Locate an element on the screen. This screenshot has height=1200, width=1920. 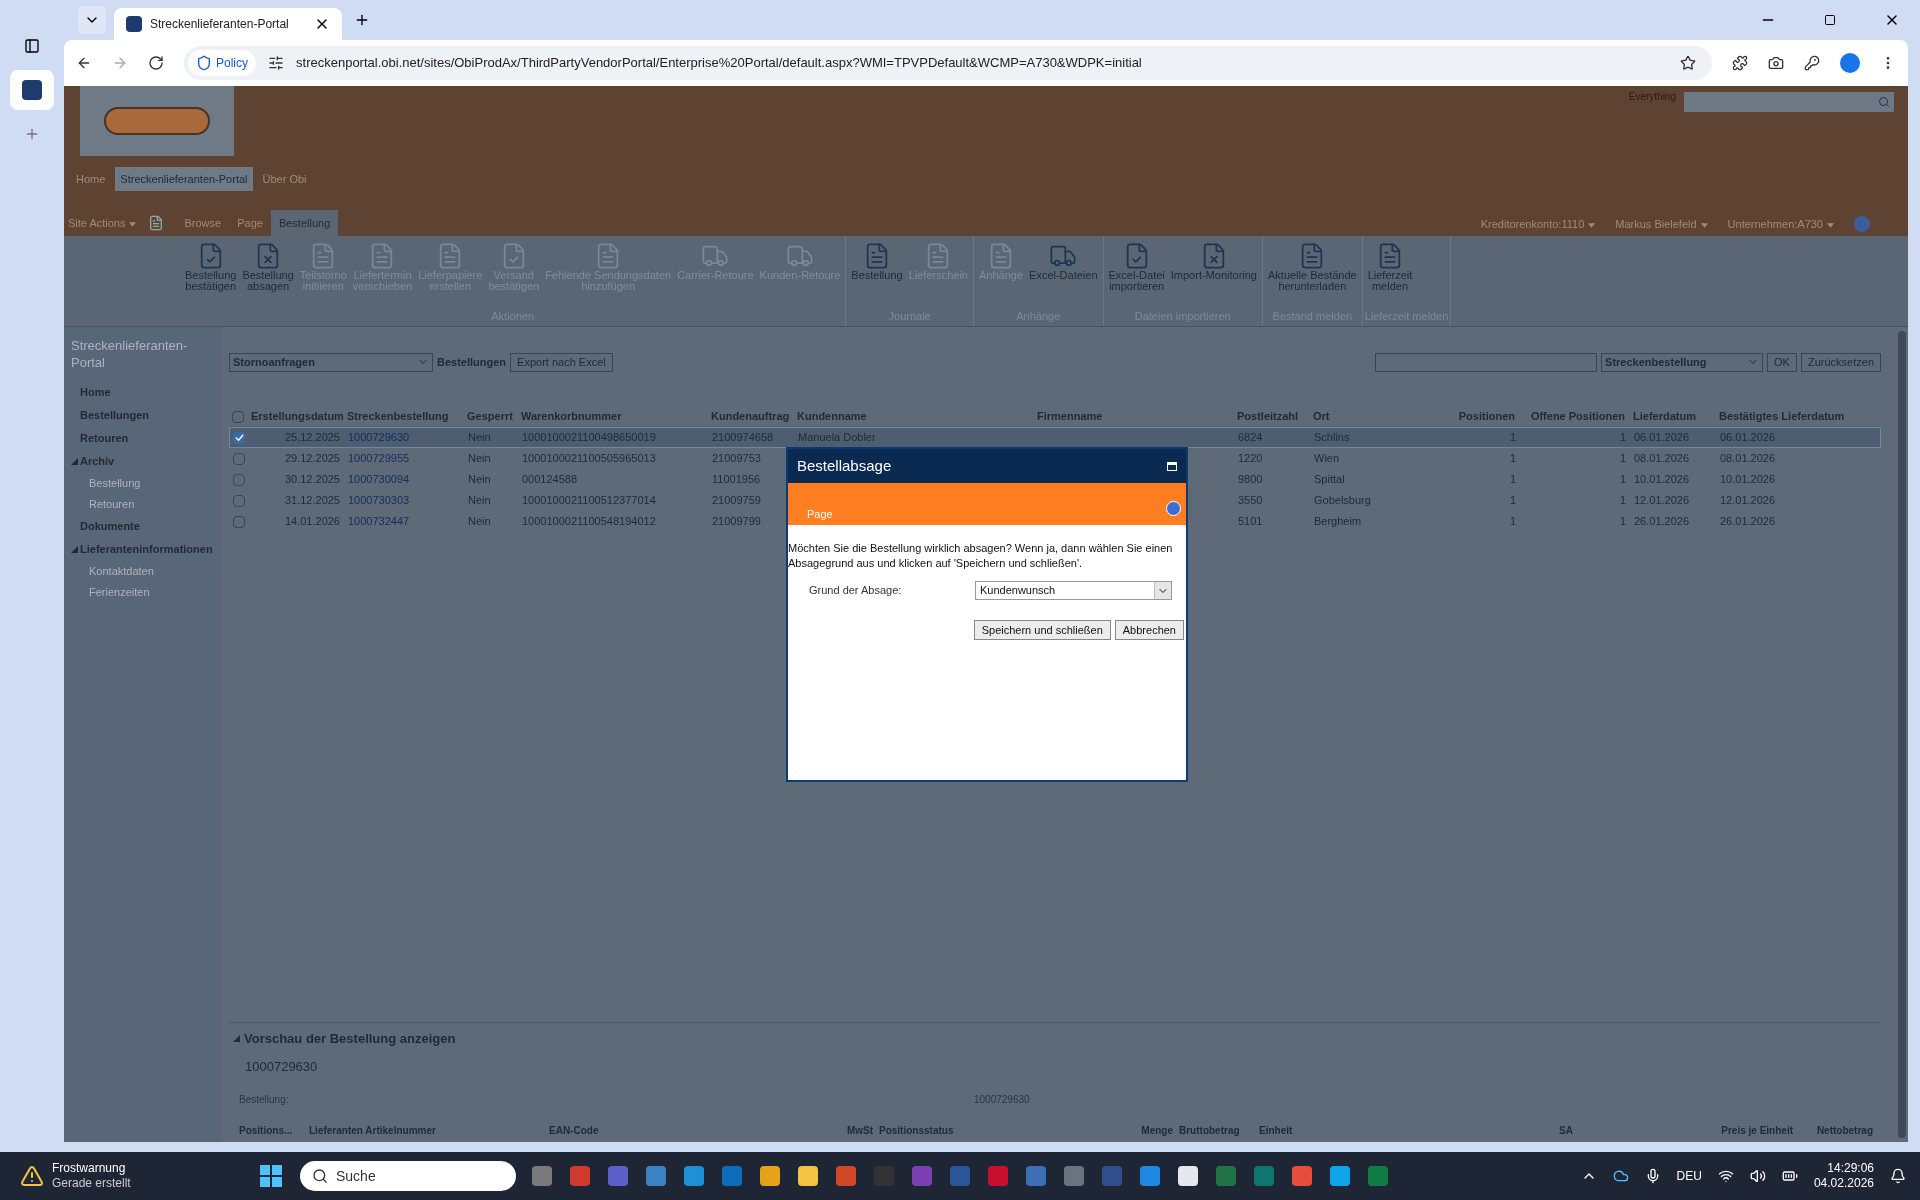
ribbon-button: Bestellung is located at coordinates (877, 275).